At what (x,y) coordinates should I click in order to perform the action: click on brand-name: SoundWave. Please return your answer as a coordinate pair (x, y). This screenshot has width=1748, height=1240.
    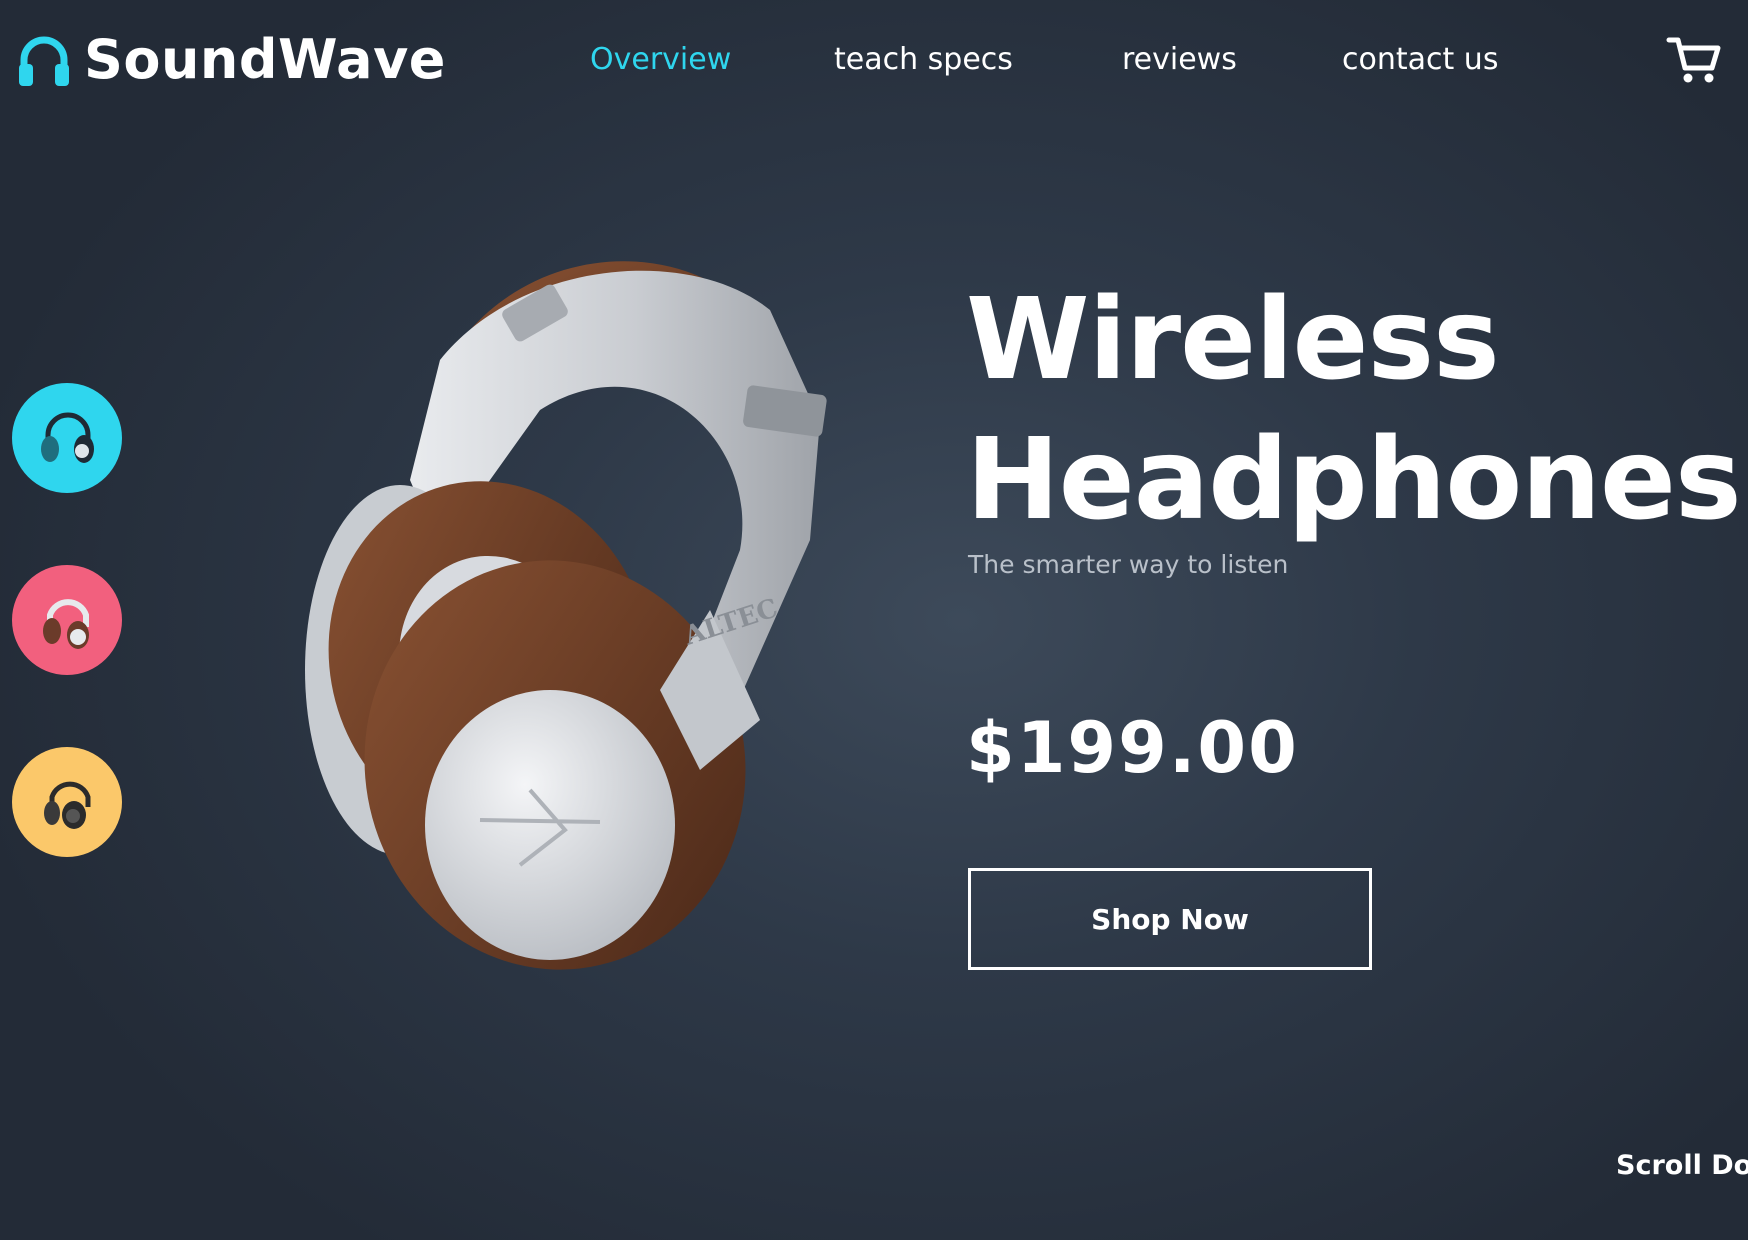
    Looking at the image, I should click on (265, 59).